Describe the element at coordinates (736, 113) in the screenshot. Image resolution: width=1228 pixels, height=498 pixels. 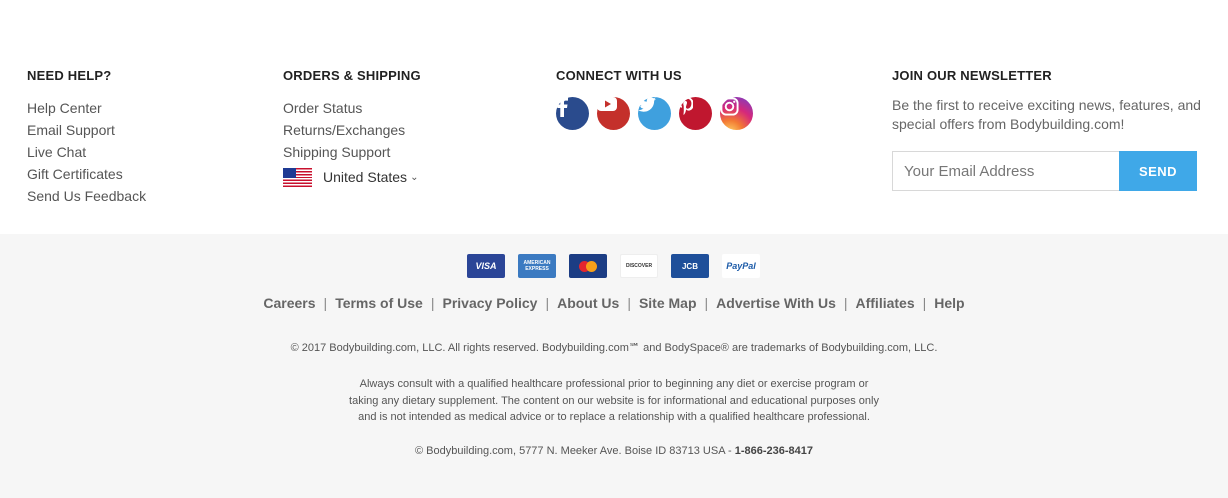
I see `instagram-icon` at that location.